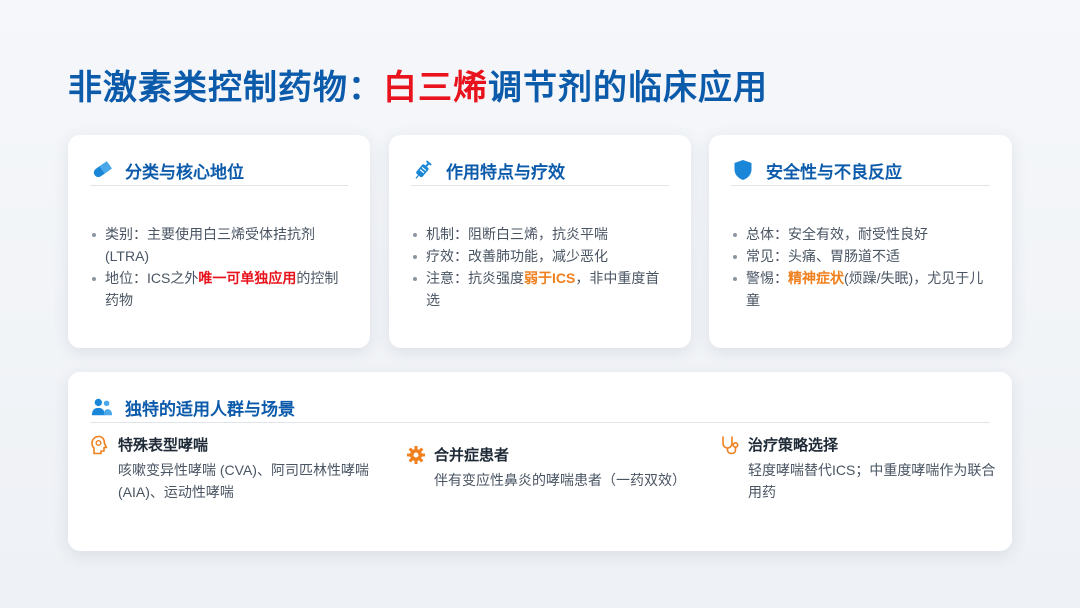 This screenshot has width=1080, height=608. Describe the element at coordinates (550, 278) in the screenshot. I see `highlight-text: 弱于ICS` at that location.